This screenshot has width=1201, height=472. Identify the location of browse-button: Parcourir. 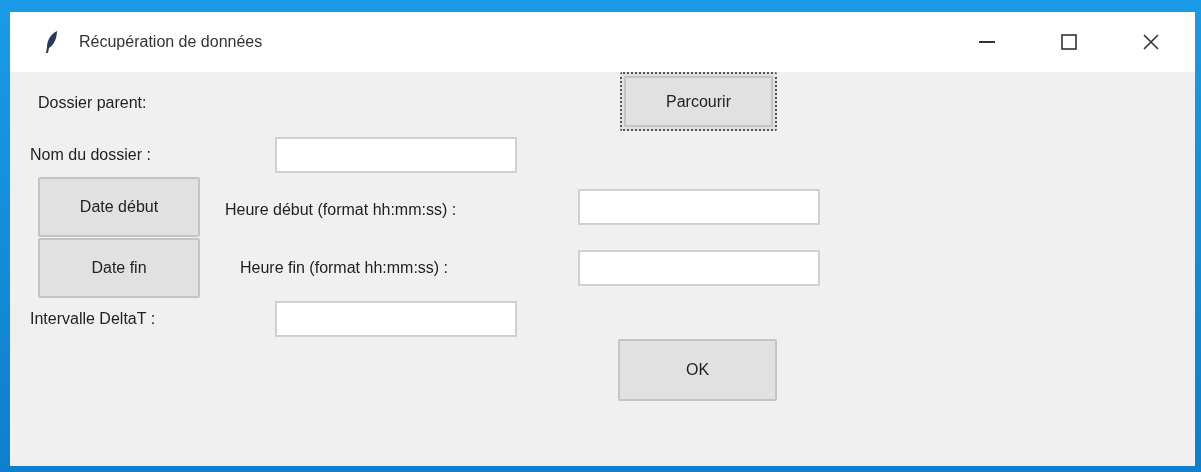
(698, 101).